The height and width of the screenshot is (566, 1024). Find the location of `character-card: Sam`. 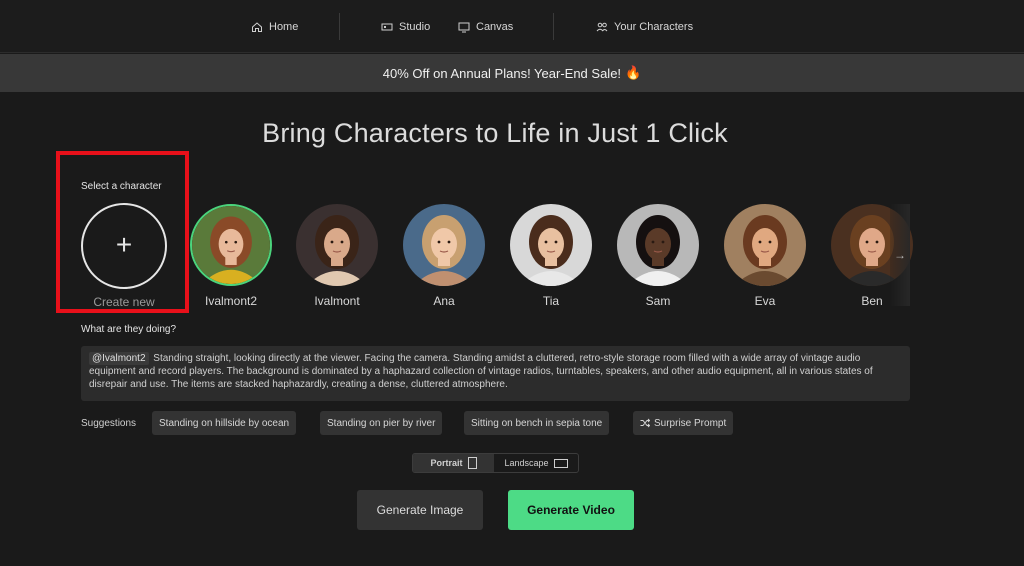

character-card: Sam is located at coordinates (658, 256).